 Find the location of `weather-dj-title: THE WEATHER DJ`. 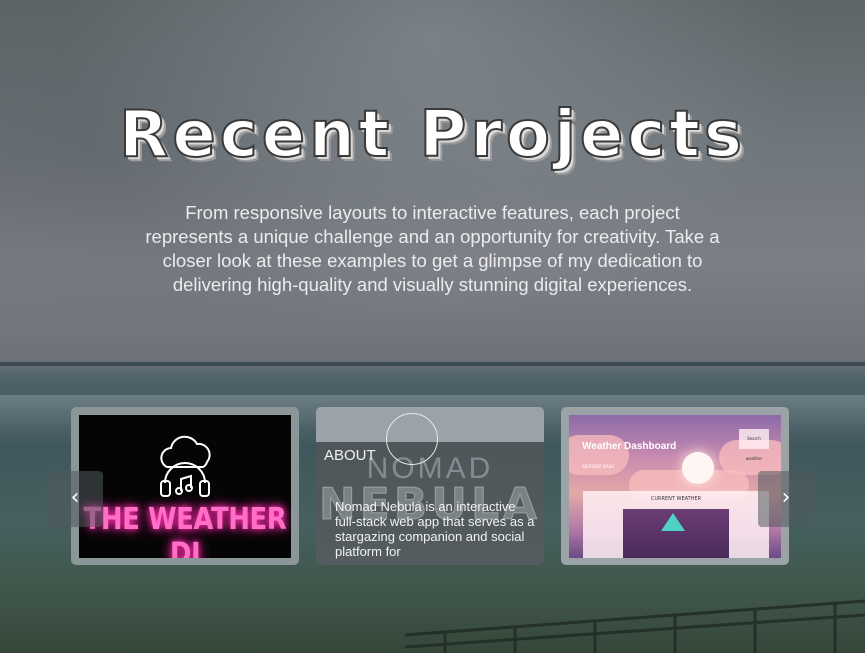

weather-dj-title: THE WEATHER DJ is located at coordinates (185, 530).